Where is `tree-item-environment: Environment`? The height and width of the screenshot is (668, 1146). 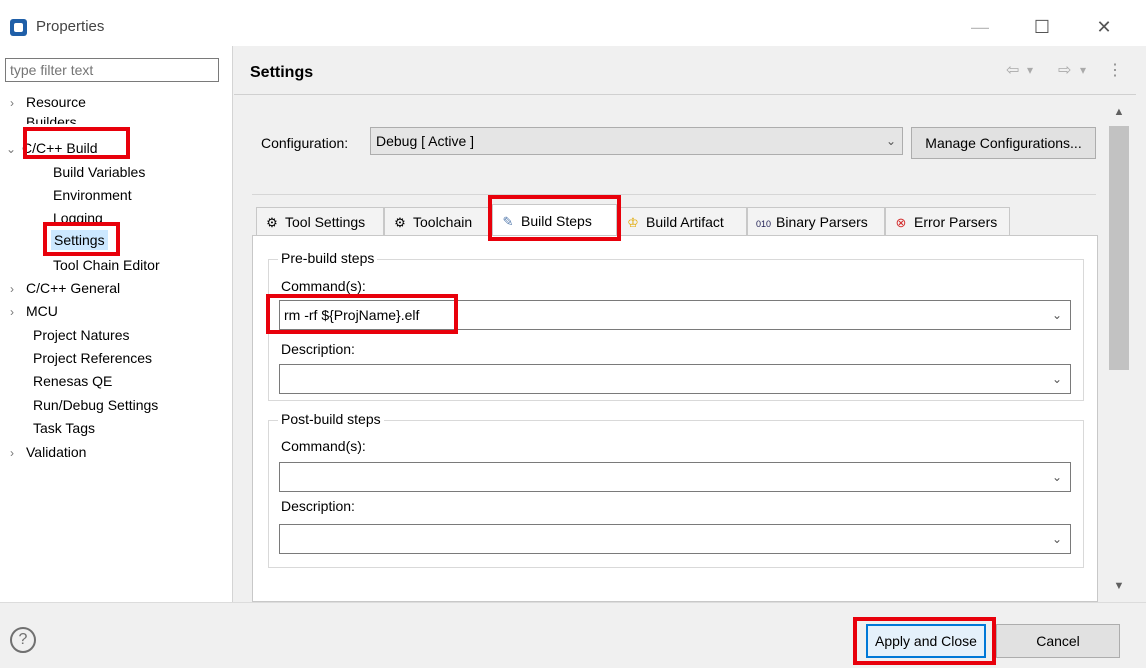
tree-item-environment: Environment is located at coordinates (92, 195).